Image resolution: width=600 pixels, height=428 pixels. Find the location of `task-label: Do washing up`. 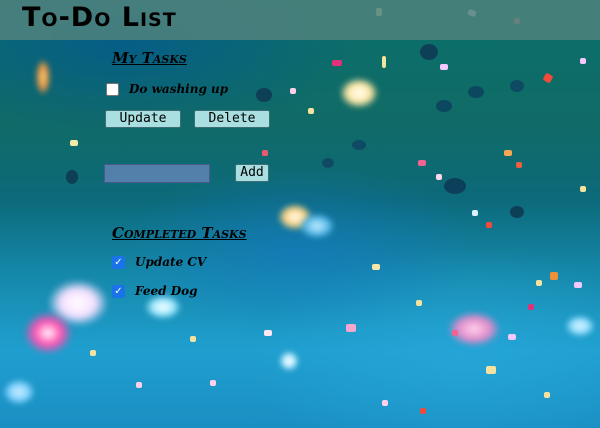

task-label: Do washing up is located at coordinates (179, 89).